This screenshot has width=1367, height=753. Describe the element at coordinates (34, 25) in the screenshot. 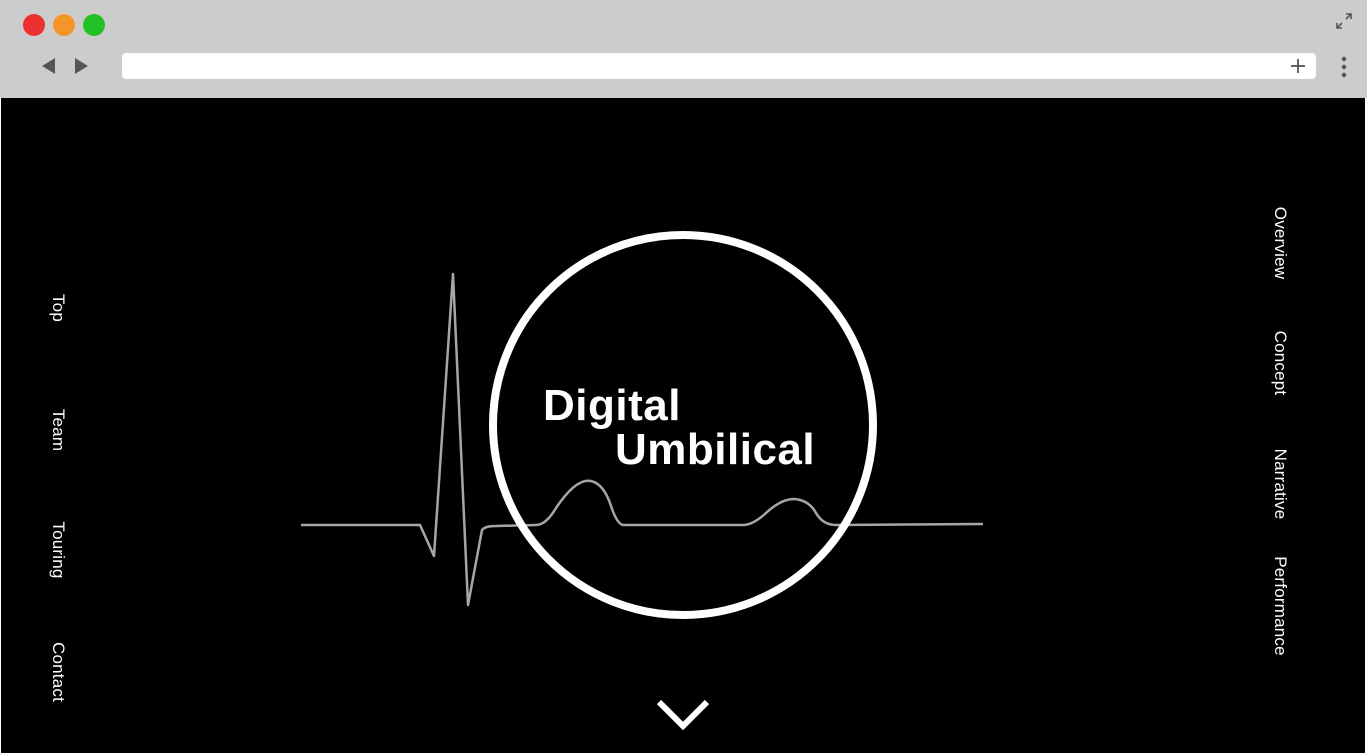

I see `close-window-button` at that location.